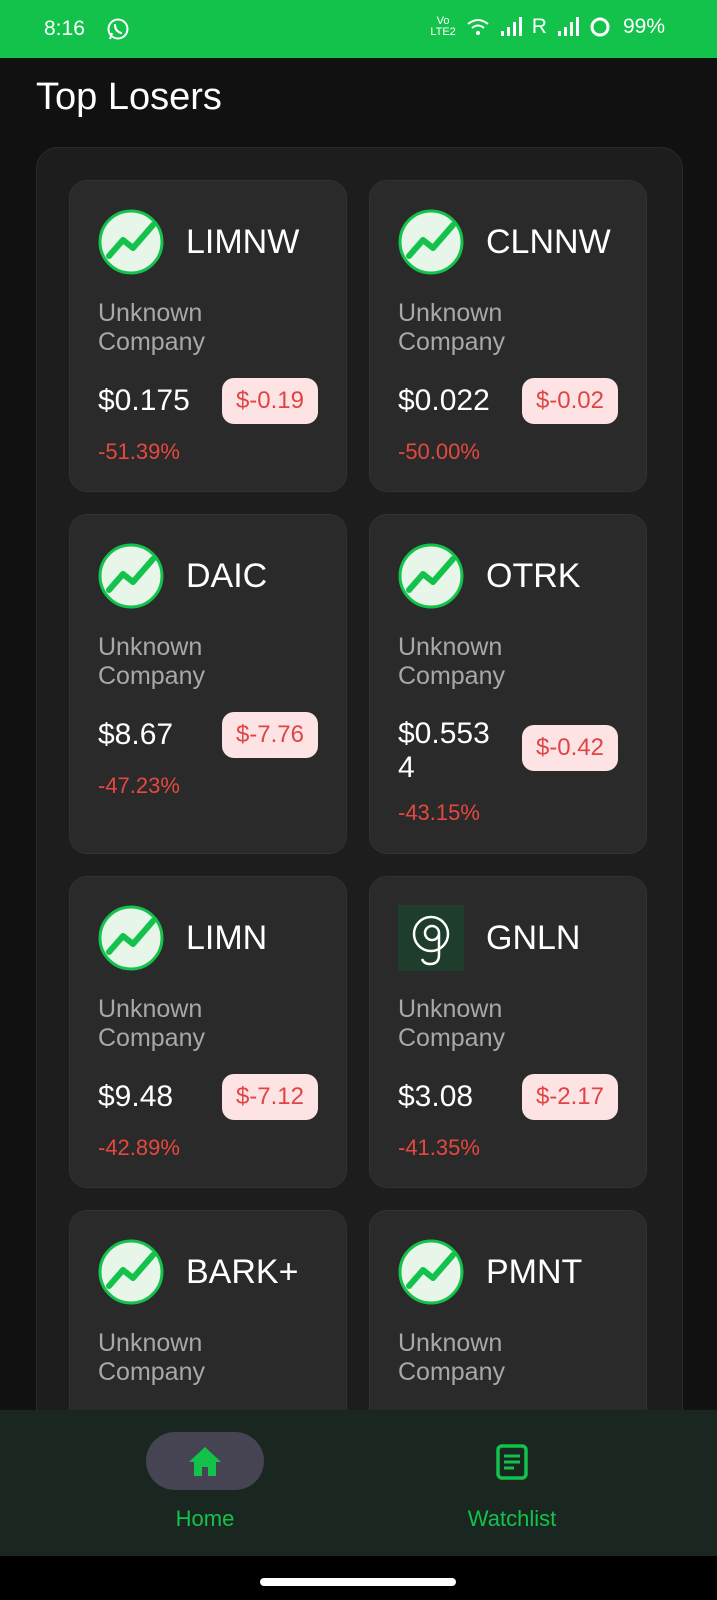 Image resolution: width=717 pixels, height=1600 pixels. Describe the element at coordinates (139, 1147) in the screenshot. I see `percent-change: -42.89%` at that location.